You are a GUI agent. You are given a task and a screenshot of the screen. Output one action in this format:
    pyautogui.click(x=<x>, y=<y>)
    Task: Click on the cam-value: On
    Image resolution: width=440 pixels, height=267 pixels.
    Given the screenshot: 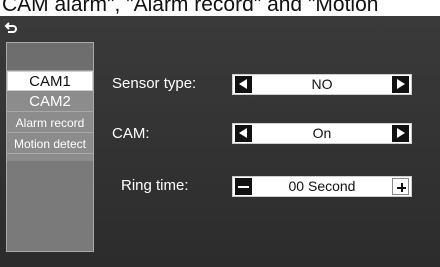 What is the action you would take?
    pyautogui.click(x=322, y=133)
    